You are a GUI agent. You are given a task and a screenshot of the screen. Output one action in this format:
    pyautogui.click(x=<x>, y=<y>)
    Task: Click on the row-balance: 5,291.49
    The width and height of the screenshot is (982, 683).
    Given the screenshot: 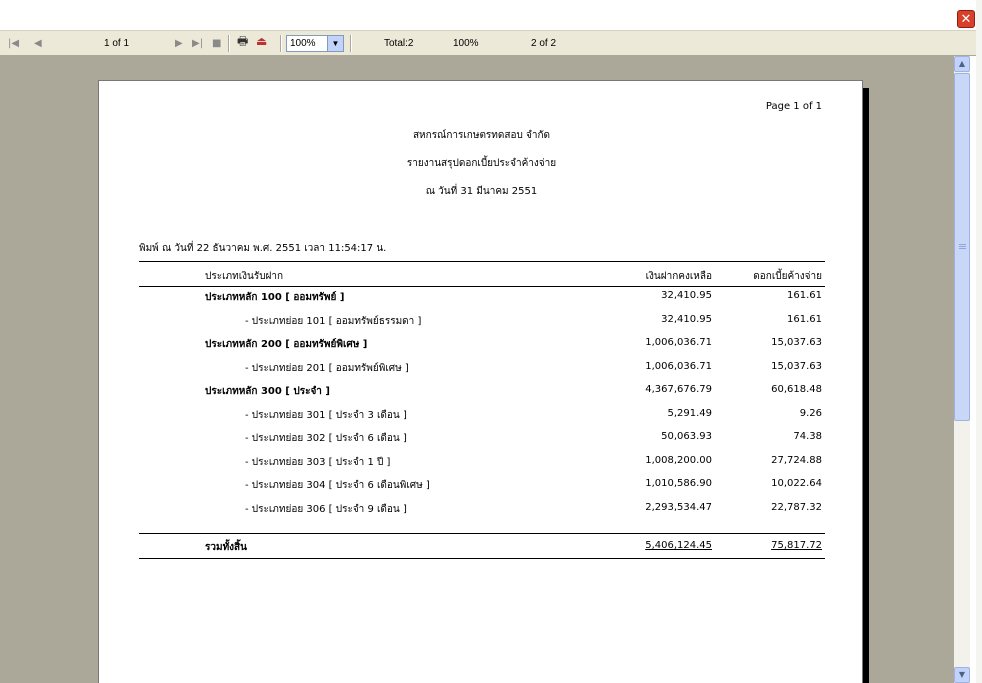 What is the action you would take?
    pyautogui.click(x=689, y=413)
    